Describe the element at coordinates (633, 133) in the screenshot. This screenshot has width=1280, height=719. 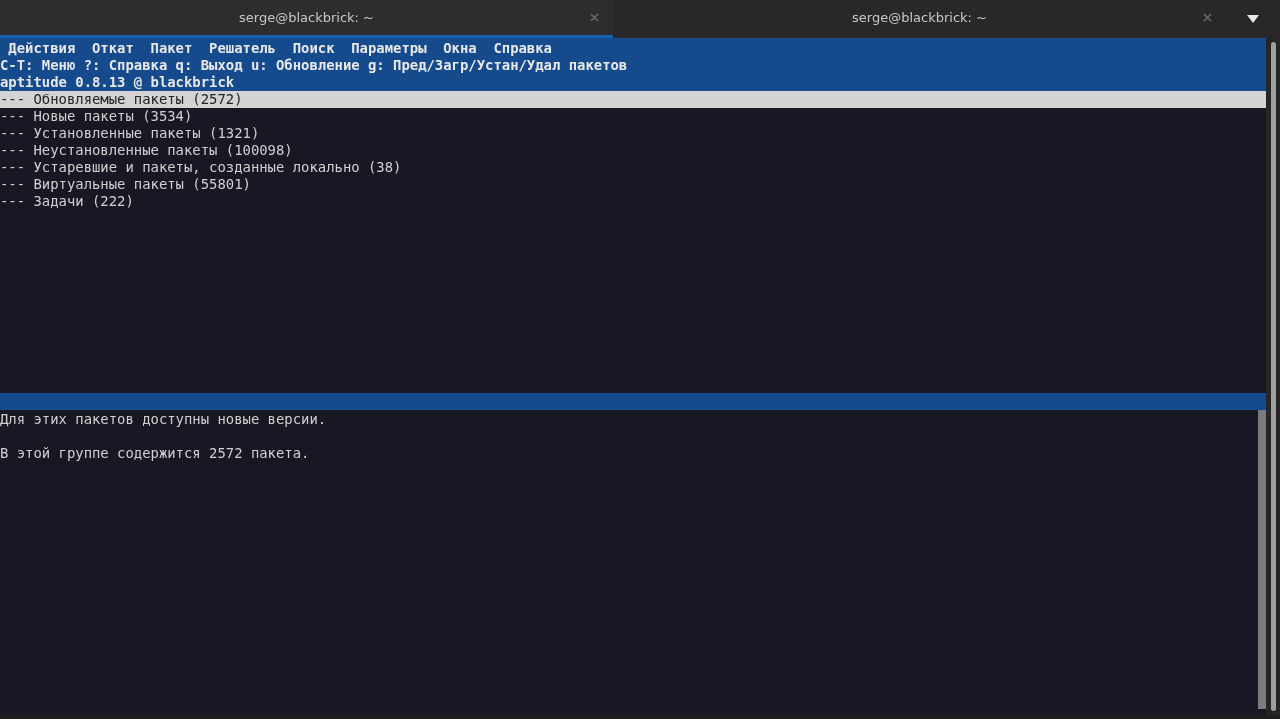
I see `package-group-item: --- Установленные пакеты (1321)` at that location.